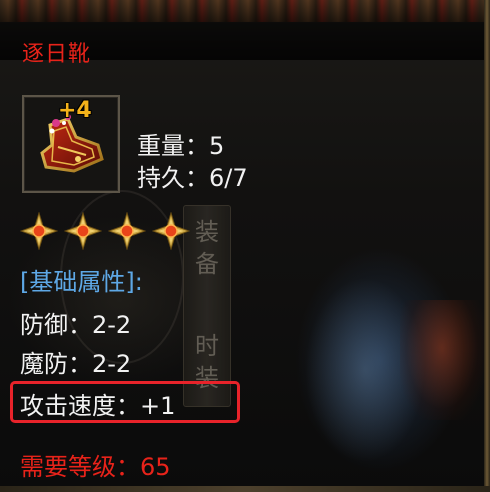 Image resolution: width=490 pixels, height=492 pixels. I want to click on level-requirement: 需要等级：65, so click(95, 464).